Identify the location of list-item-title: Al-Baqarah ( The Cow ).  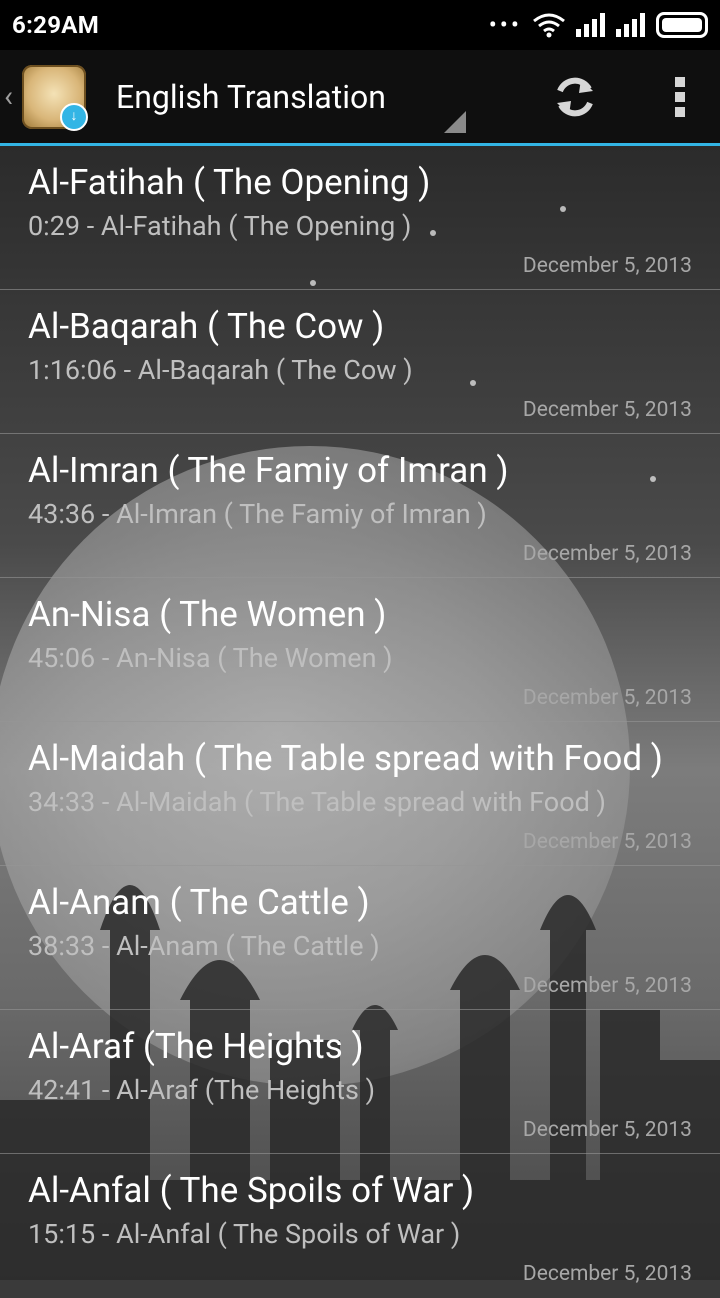
(206, 326).